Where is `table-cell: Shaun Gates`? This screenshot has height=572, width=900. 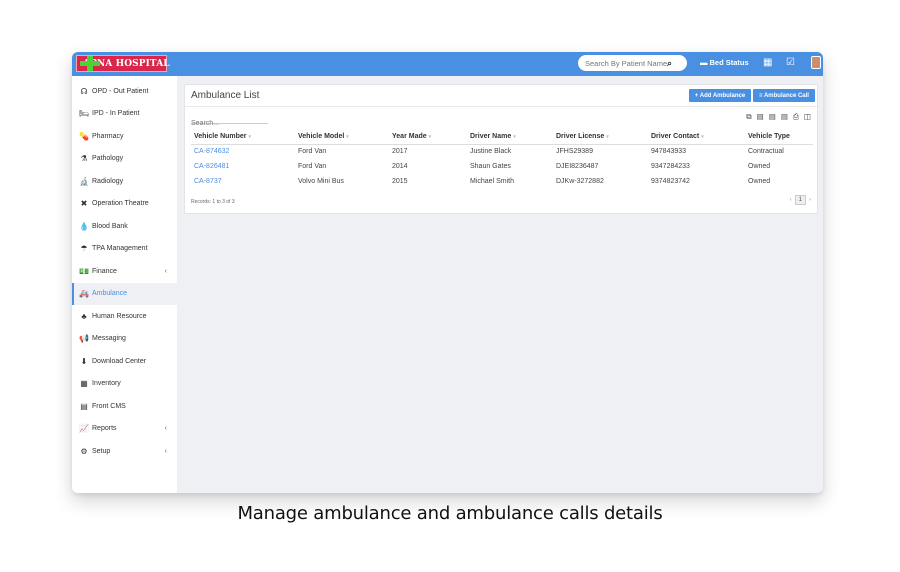
table-cell: Shaun Gates is located at coordinates (490, 166).